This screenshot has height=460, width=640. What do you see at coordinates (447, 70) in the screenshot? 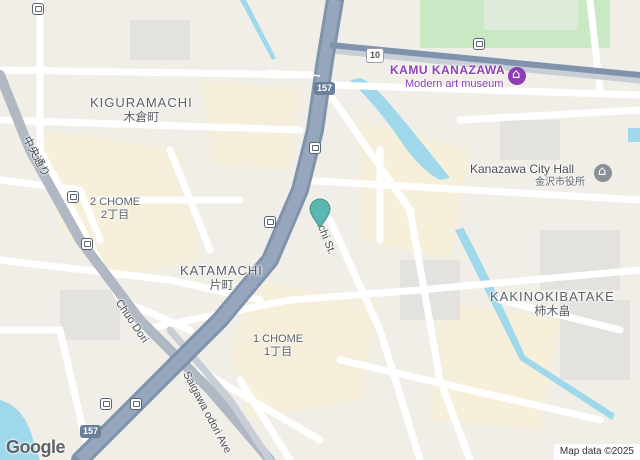
I see `poi-kamu-kanazawa: KAMU KANAZAWA` at bounding box center [447, 70].